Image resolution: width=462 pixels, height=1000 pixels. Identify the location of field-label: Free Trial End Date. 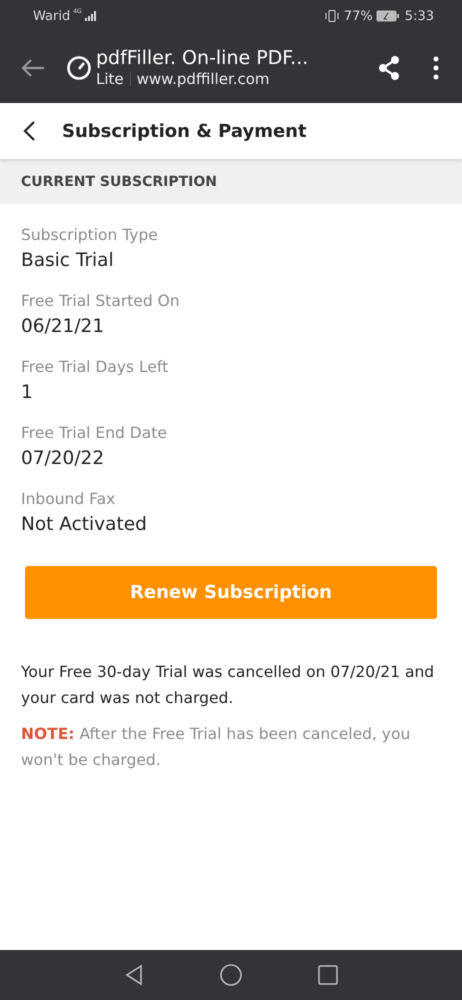
(94, 433).